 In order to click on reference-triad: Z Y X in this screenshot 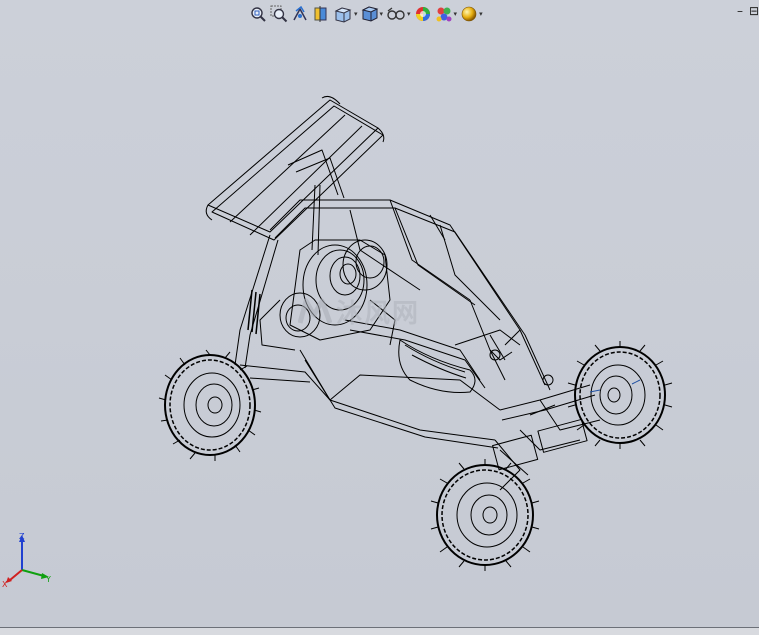, I will do `click(26, 560)`.